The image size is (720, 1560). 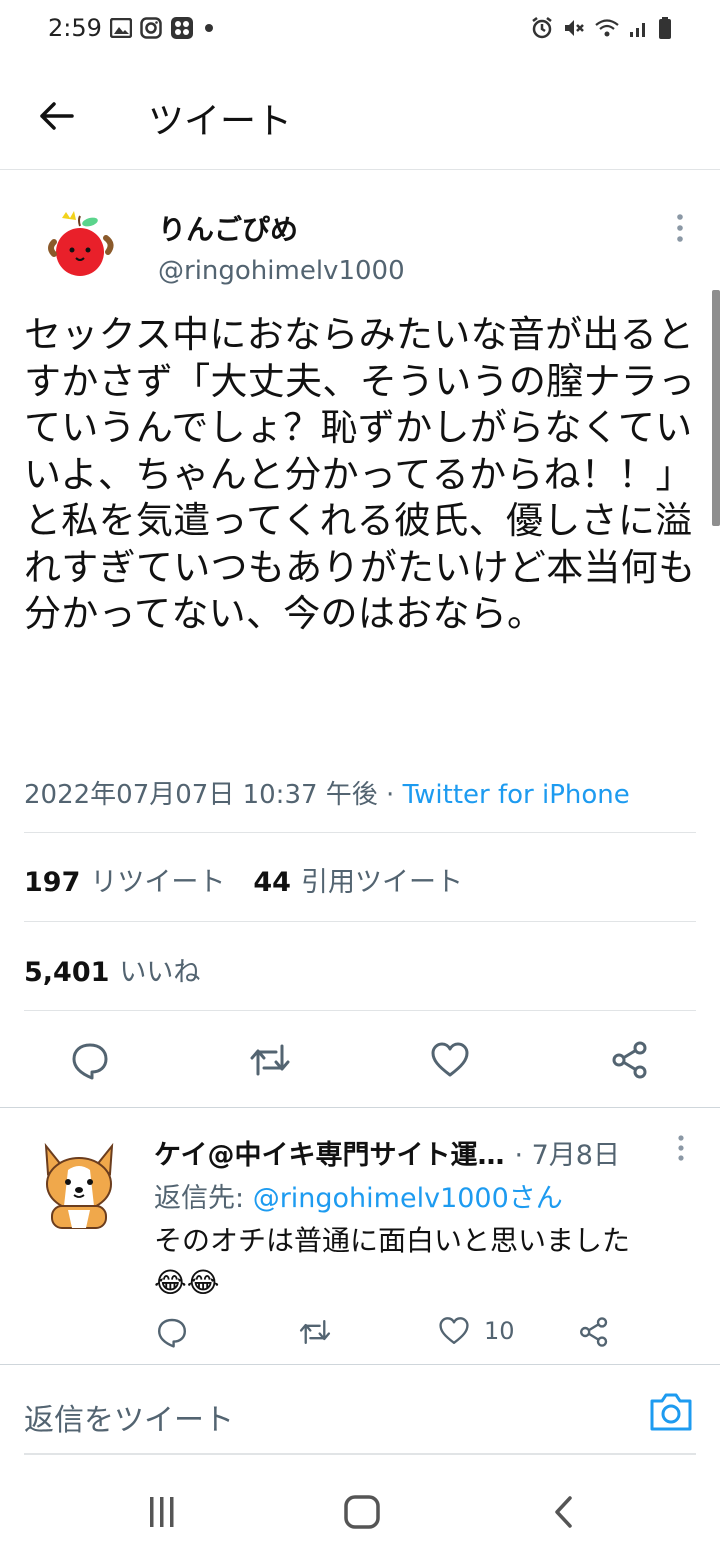 What do you see at coordinates (499, 1331) in the screenshot?
I see `reply-like-count: 10` at bounding box center [499, 1331].